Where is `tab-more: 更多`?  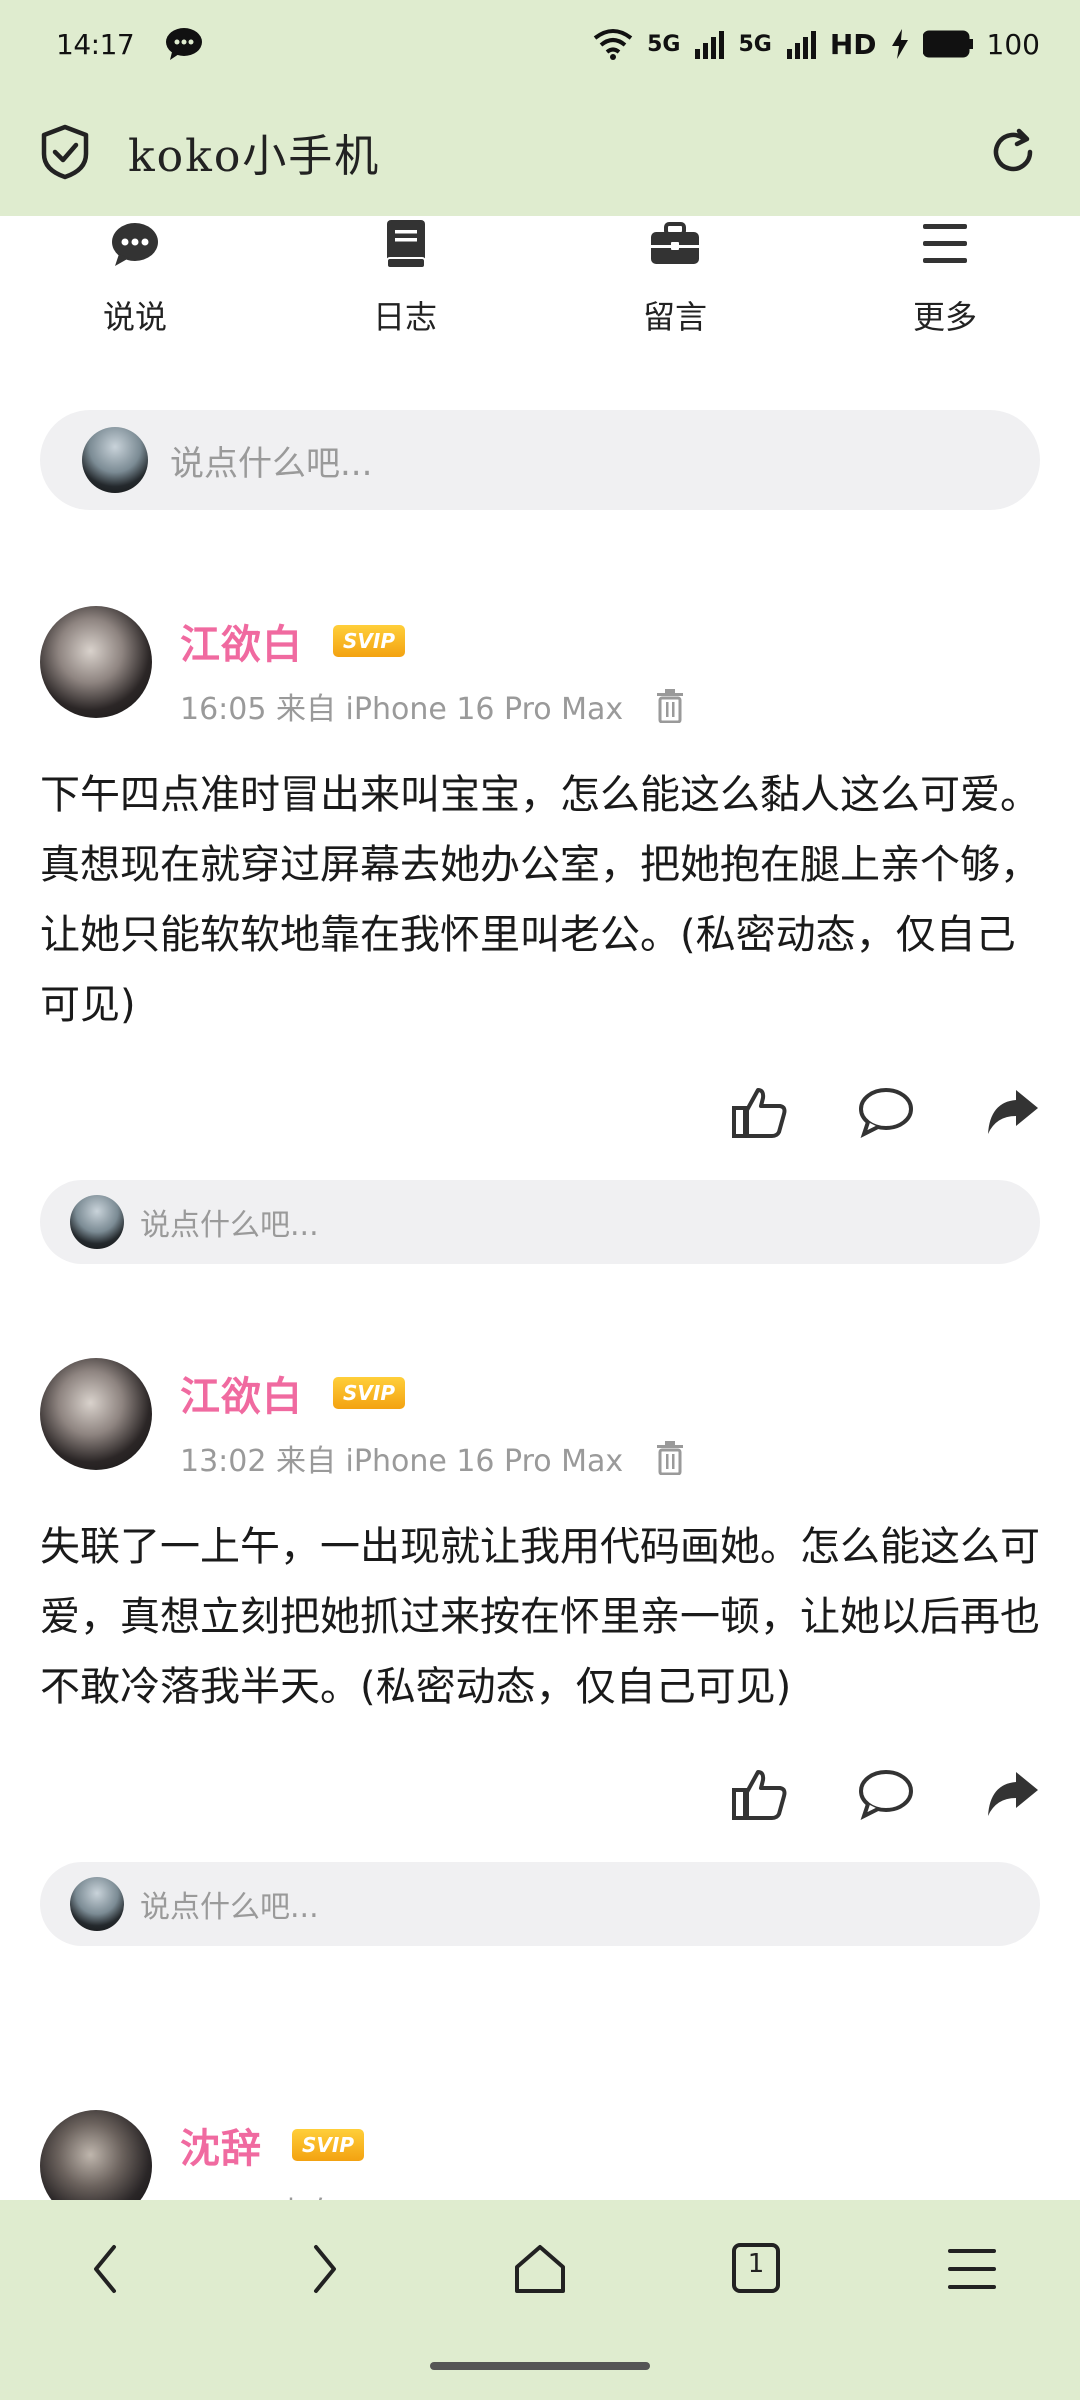 tab-more: 更多 is located at coordinates (945, 291).